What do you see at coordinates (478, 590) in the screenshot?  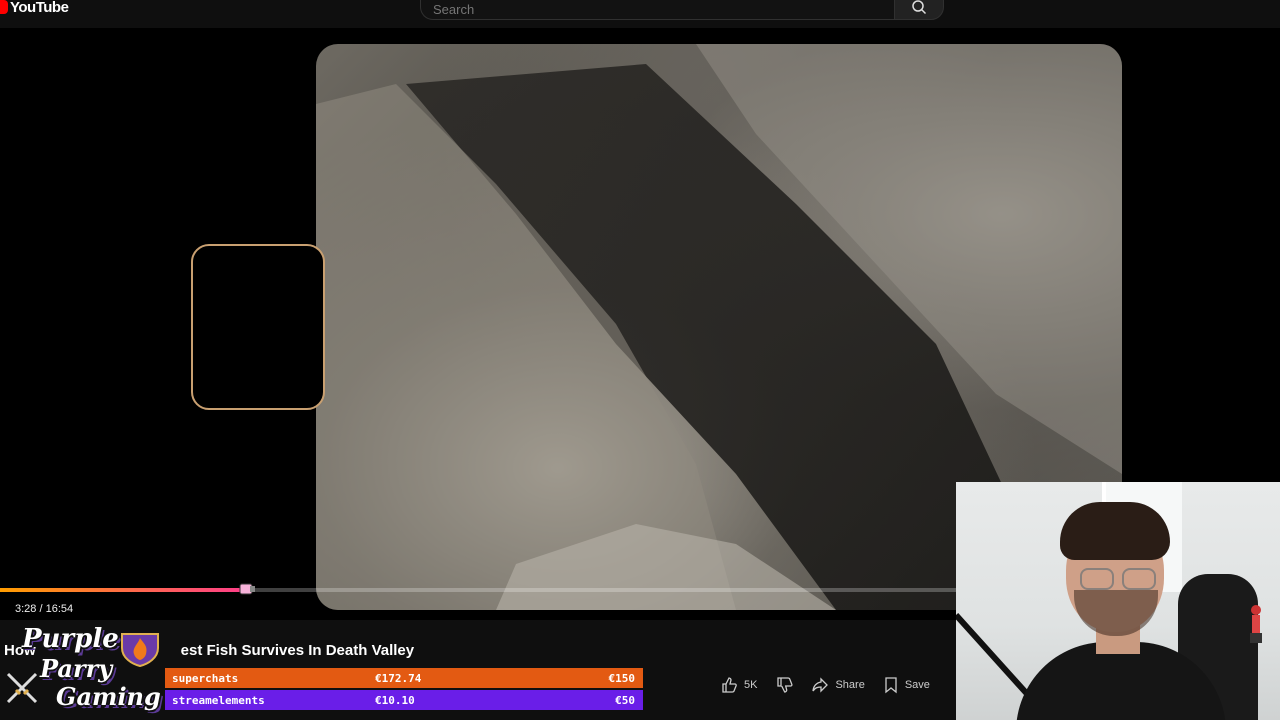 I see `progress-bar` at bounding box center [478, 590].